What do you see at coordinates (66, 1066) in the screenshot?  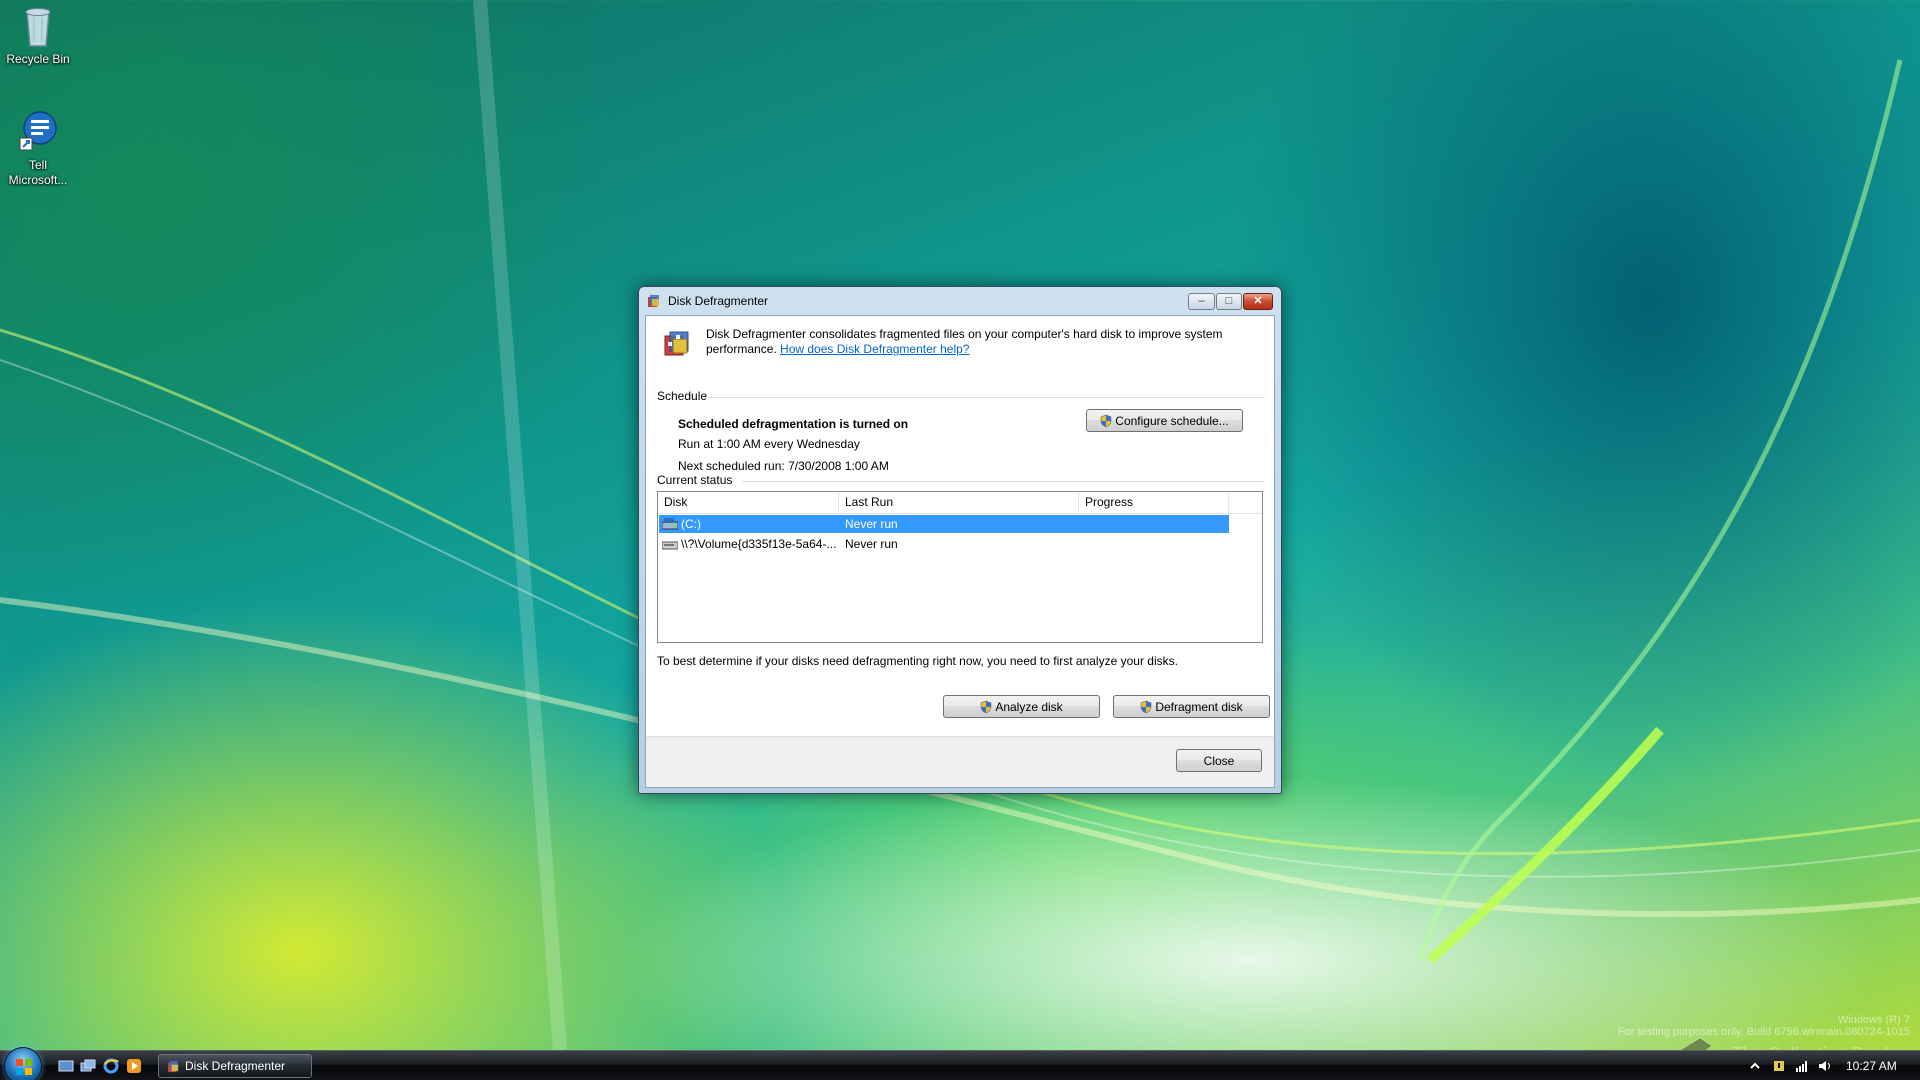 I see `show-desktop-icon` at bounding box center [66, 1066].